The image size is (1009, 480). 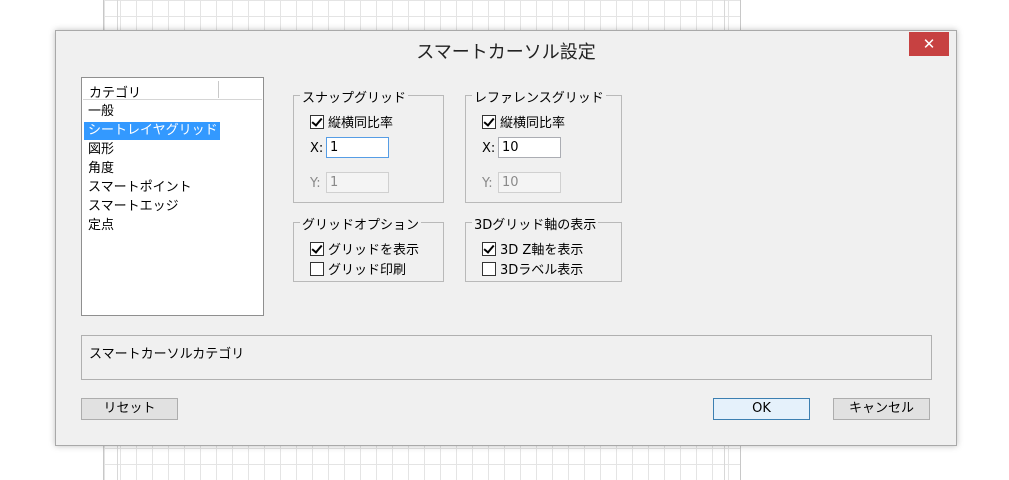 What do you see at coordinates (140, 188) in the screenshot?
I see `category-item-smart-point: スマートポイント` at bounding box center [140, 188].